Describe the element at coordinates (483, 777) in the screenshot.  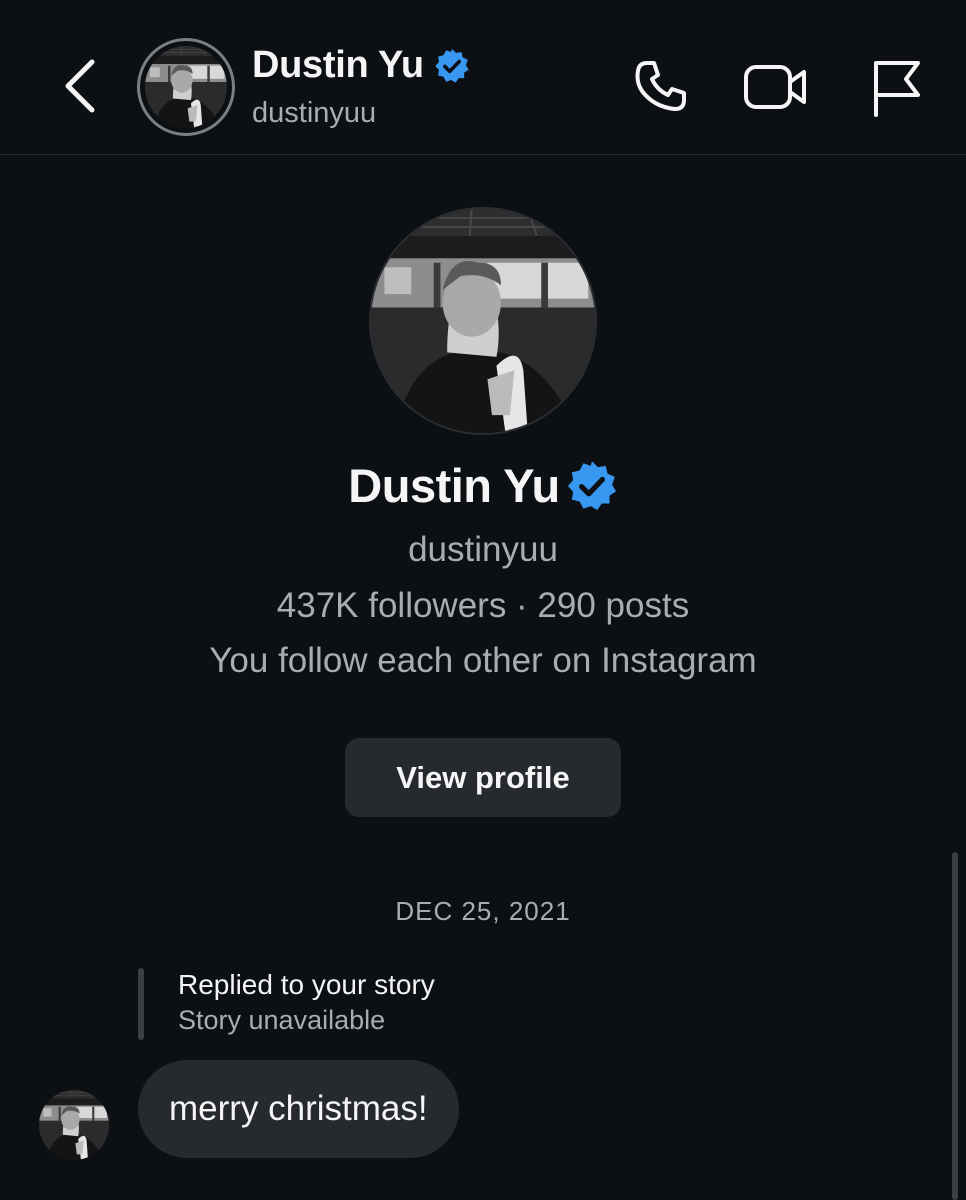
I see `view-profile-button: View profile` at that location.